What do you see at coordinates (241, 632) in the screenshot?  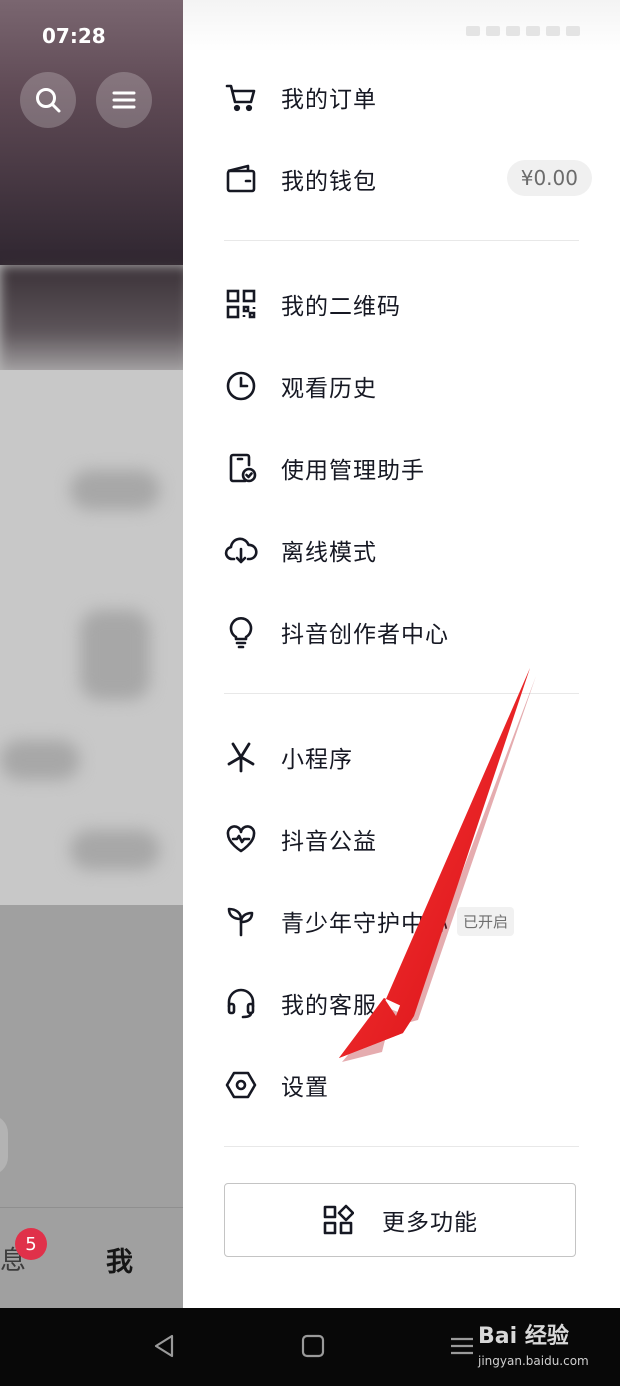 I see `lightbulb-icon` at bounding box center [241, 632].